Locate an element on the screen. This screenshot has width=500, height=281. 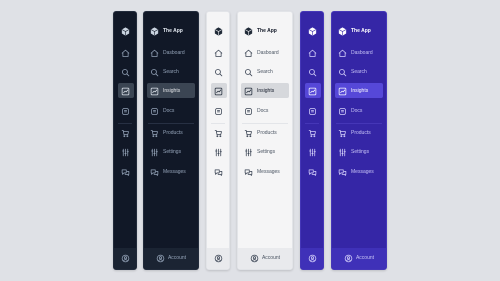
nav-label: Docs is located at coordinates (263, 110).